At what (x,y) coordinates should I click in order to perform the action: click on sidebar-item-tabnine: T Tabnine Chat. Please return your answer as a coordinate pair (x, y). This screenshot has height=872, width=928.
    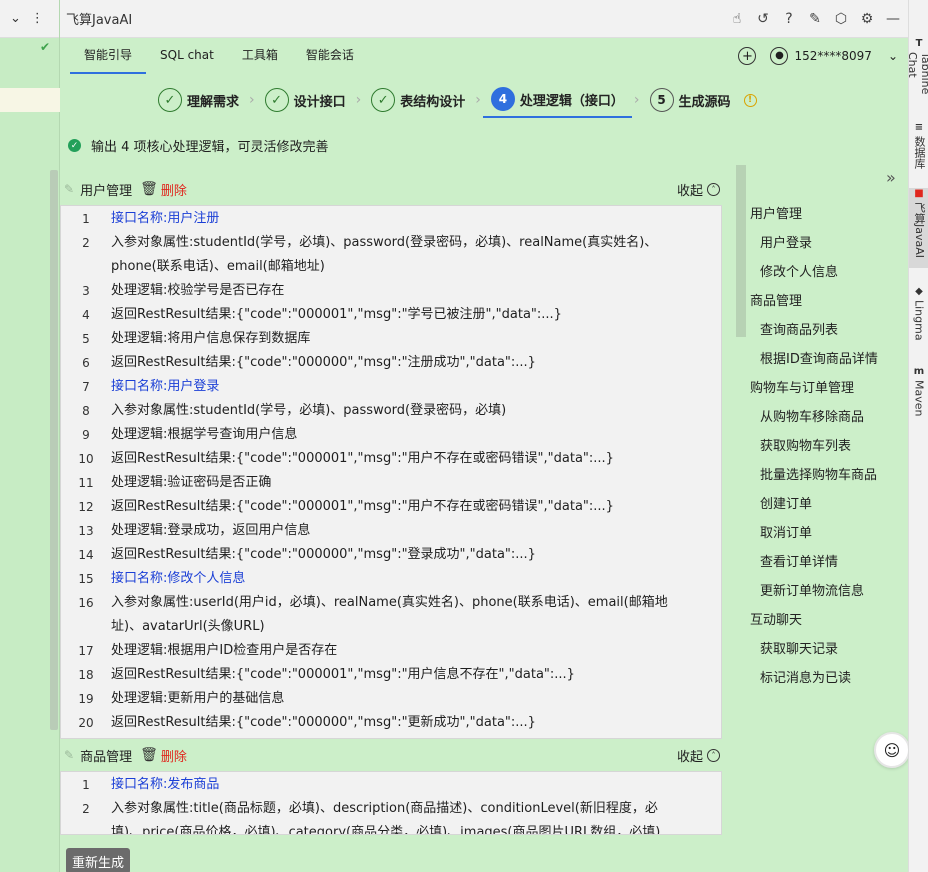
    Looking at the image, I should click on (917, 73).